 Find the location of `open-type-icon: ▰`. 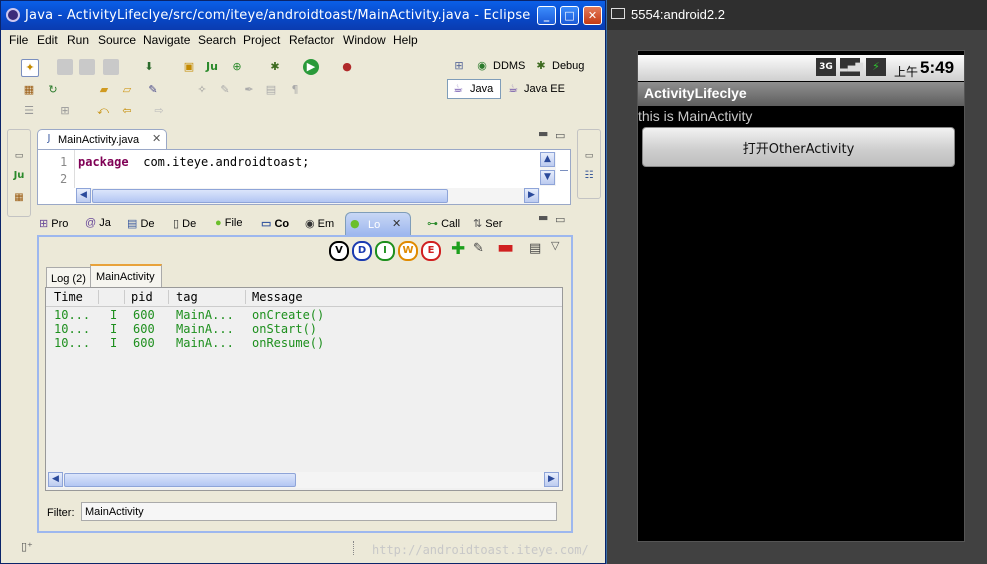

open-type-icon: ▰ is located at coordinates (104, 90).